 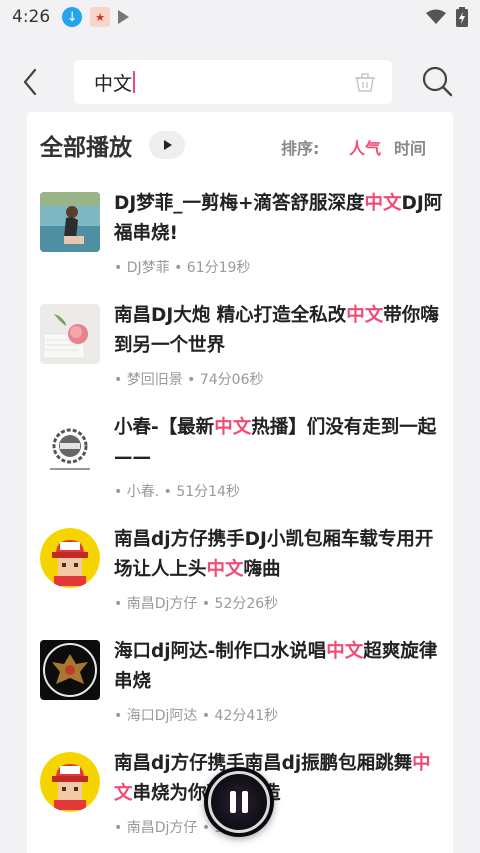 I want to click on search-icon, so click(x=437, y=81).